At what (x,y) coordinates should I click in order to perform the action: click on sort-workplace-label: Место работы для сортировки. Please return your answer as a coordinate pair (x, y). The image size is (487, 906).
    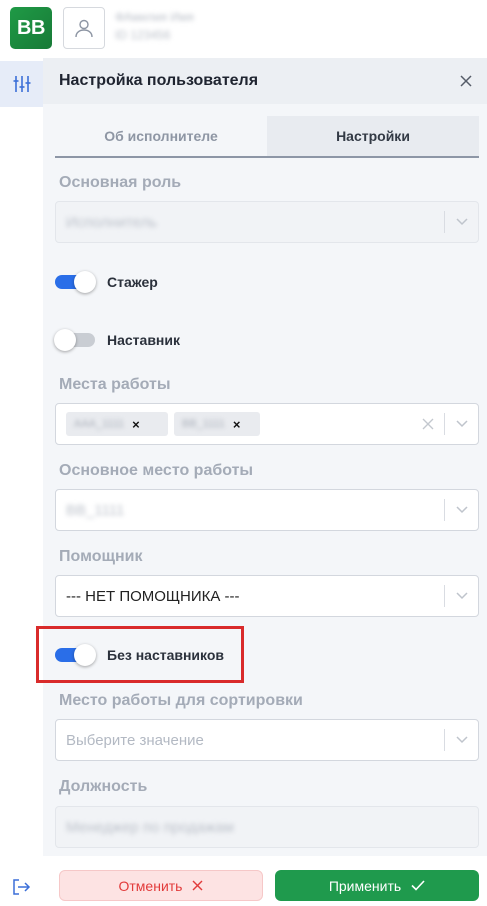
    Looking at the image, I should click on (181, 700).